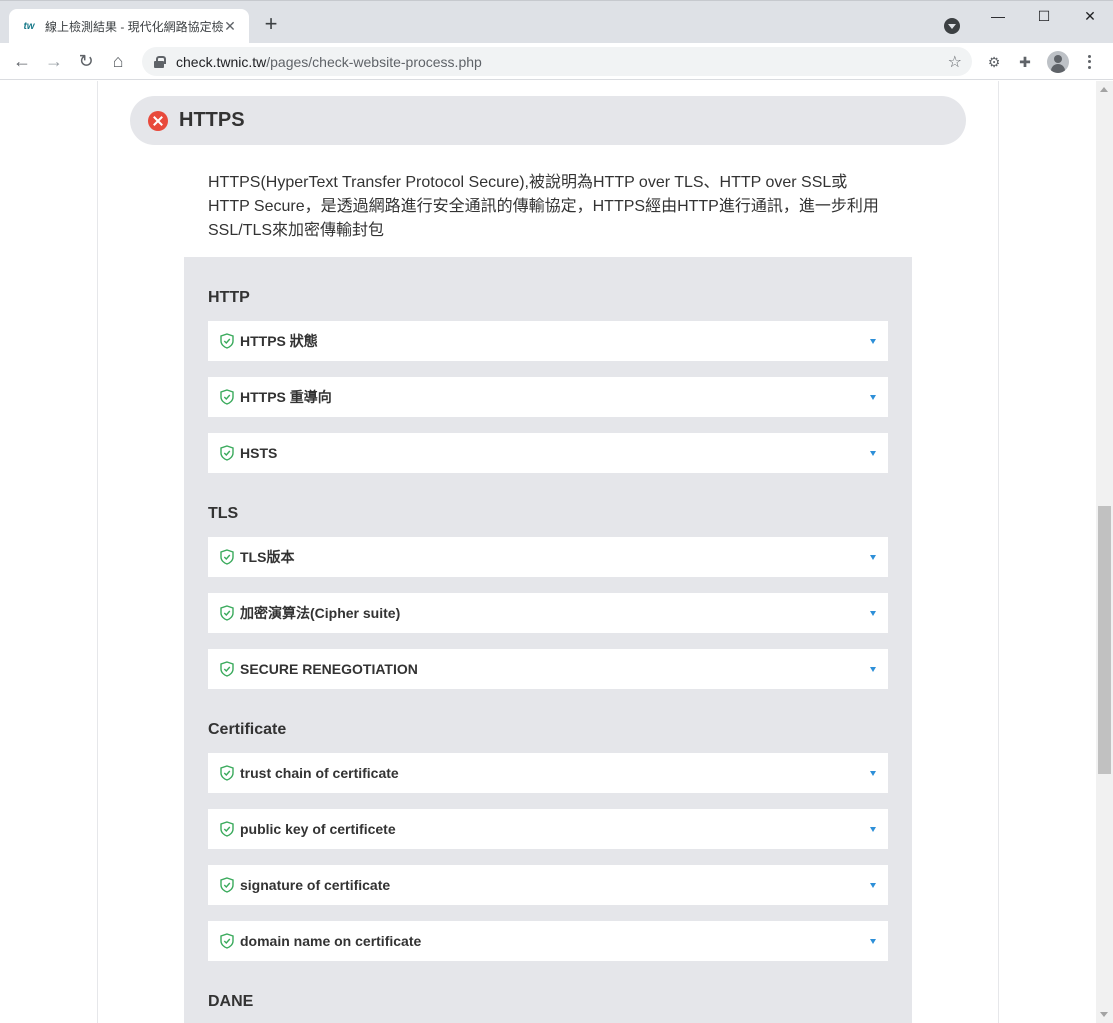 Image resolution: width=1113 pixels, height=1023 pixels. Describe the element at coordinates (223, 513) in the screenshot. I see `group-title-tls: TLS` at that location.